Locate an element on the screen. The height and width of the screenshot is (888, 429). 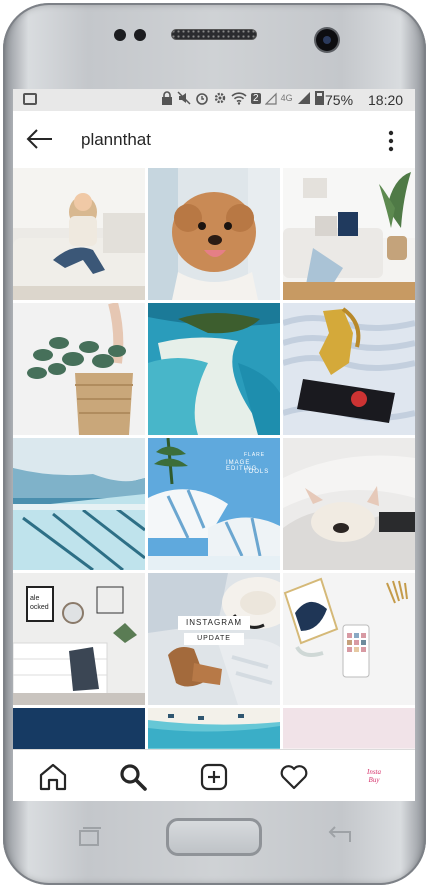
recent-apps-button is located at coordinates (89, 836).